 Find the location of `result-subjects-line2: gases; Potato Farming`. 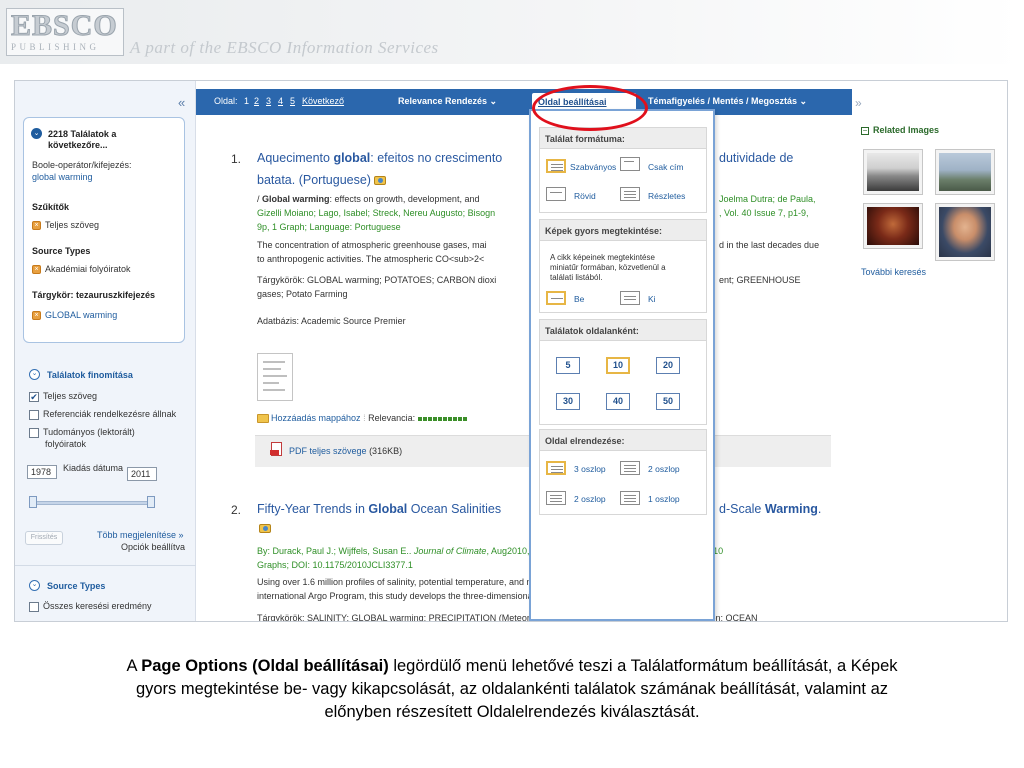

result-subjects-line2: gases; Potato Farming is located at coordinates (302, 294).